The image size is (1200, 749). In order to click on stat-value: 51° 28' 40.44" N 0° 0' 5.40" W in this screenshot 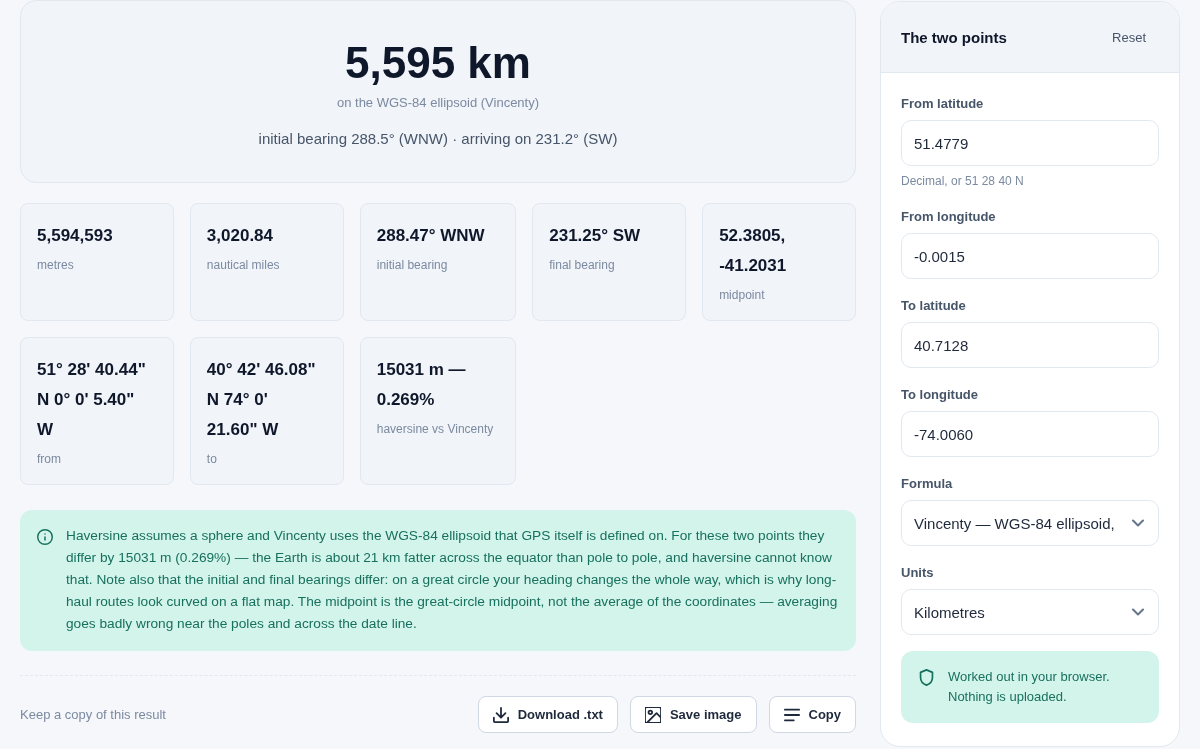, I will do `click(92, 400)`.